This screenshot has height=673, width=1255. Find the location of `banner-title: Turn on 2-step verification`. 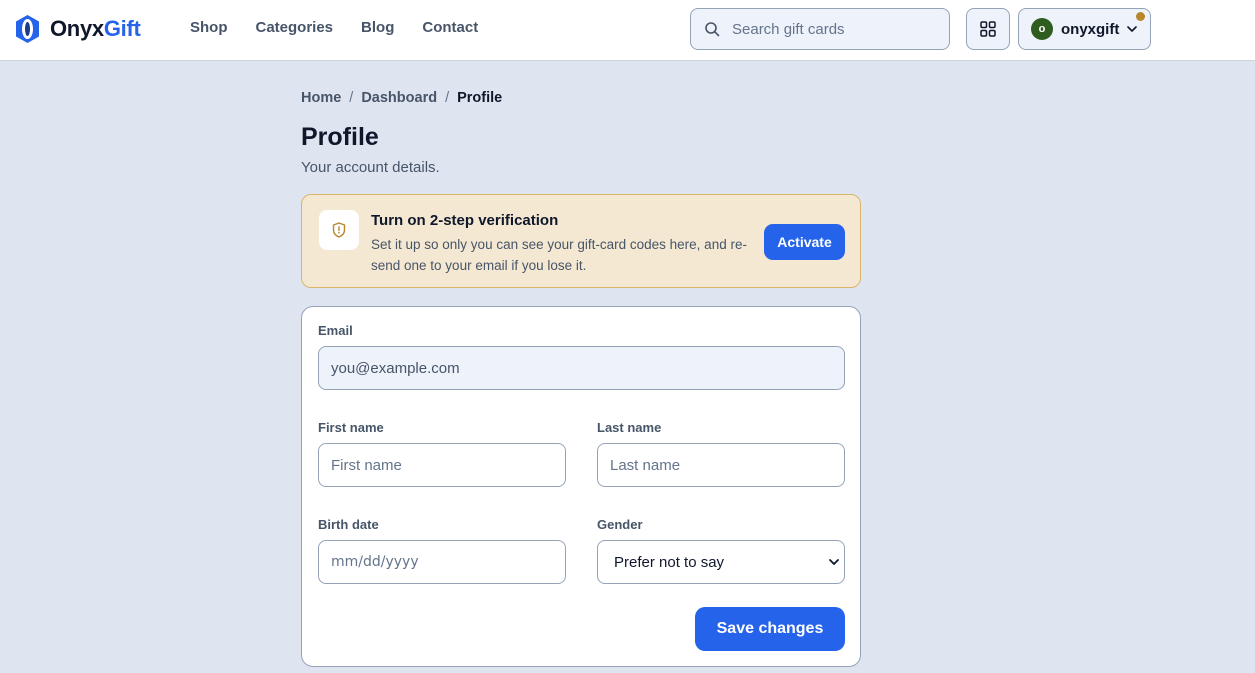

banner-title: Turn on 2-step verification is located at coordinates (465, 220).